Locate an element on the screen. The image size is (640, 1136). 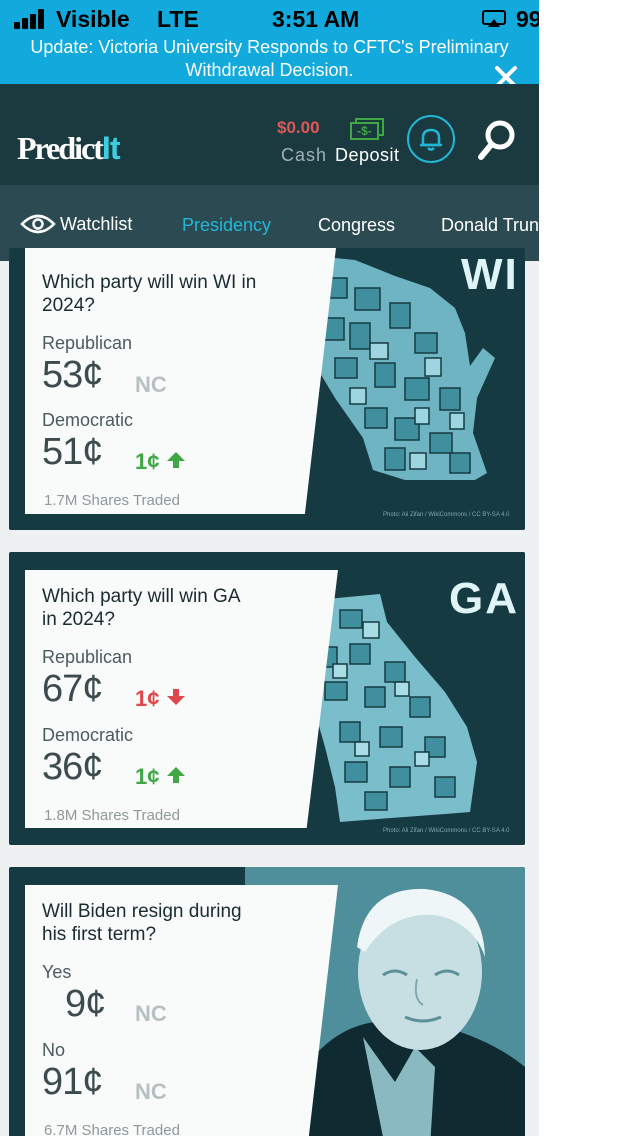
tab-presidency: Presidency is located at coordinates (226, 225).